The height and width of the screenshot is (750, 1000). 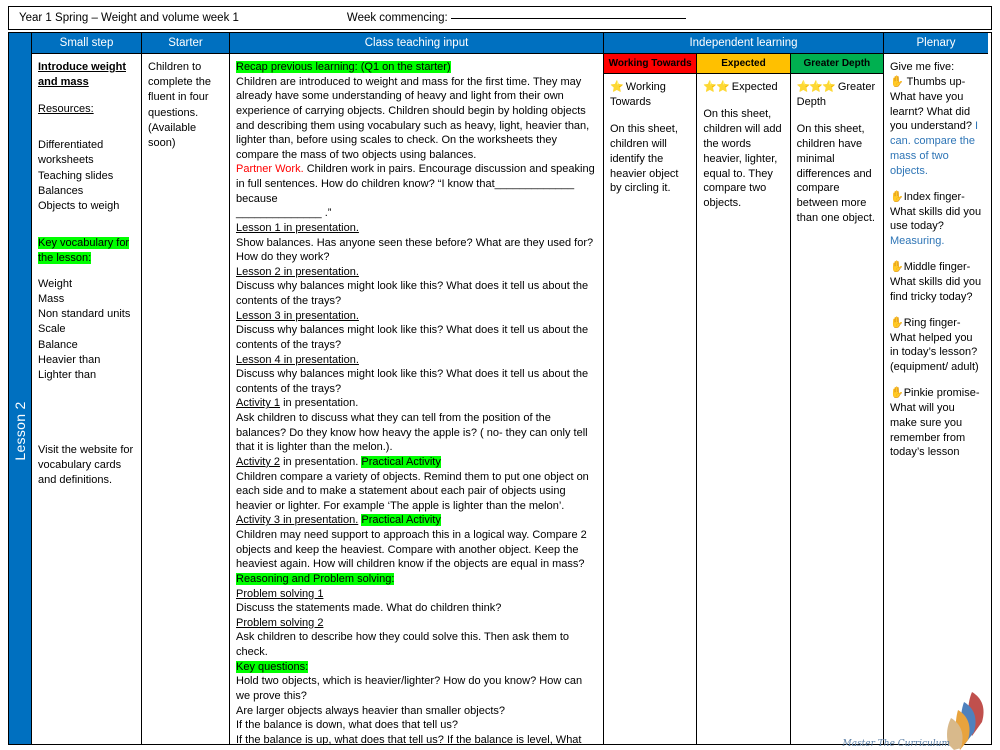 What do you see at coordinates (86, 251) in the screenshot?
I see `key-vocabulary-title: Key vocabulary for the lesson:` at bounding box center [86, 251].